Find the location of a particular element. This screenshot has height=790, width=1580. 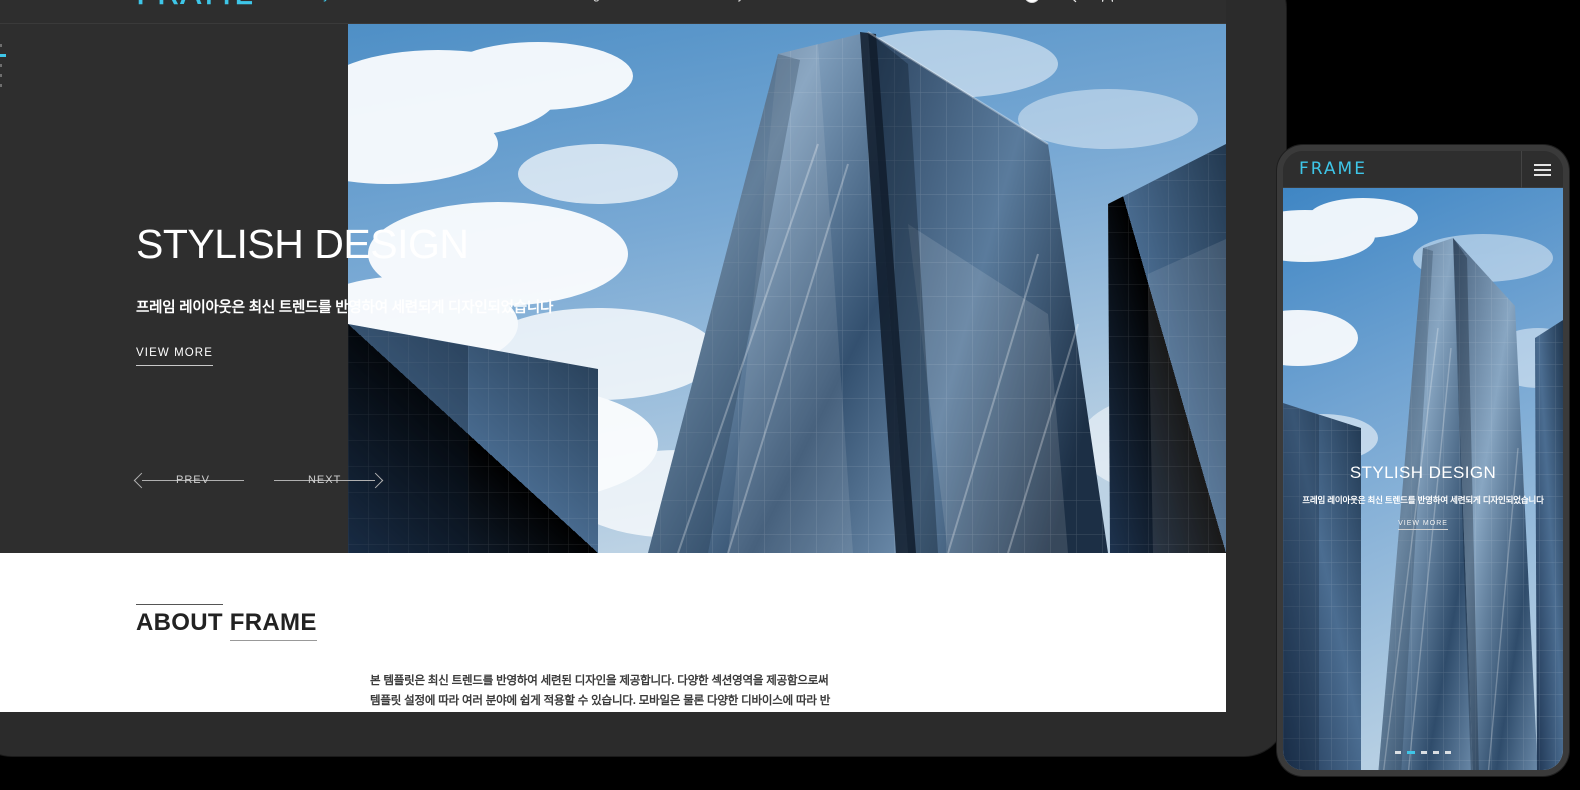

nav-item-contact: Contact is located at coordinates (669, 1).